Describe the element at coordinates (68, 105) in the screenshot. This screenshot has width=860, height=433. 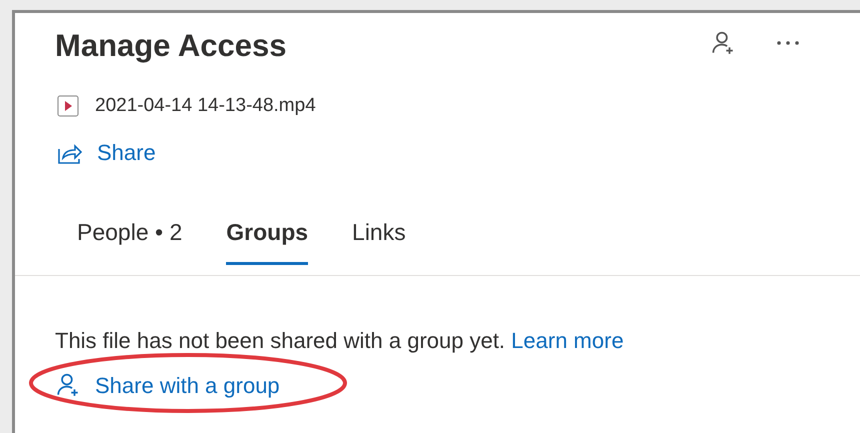
I see `video-file-icon` at that location.